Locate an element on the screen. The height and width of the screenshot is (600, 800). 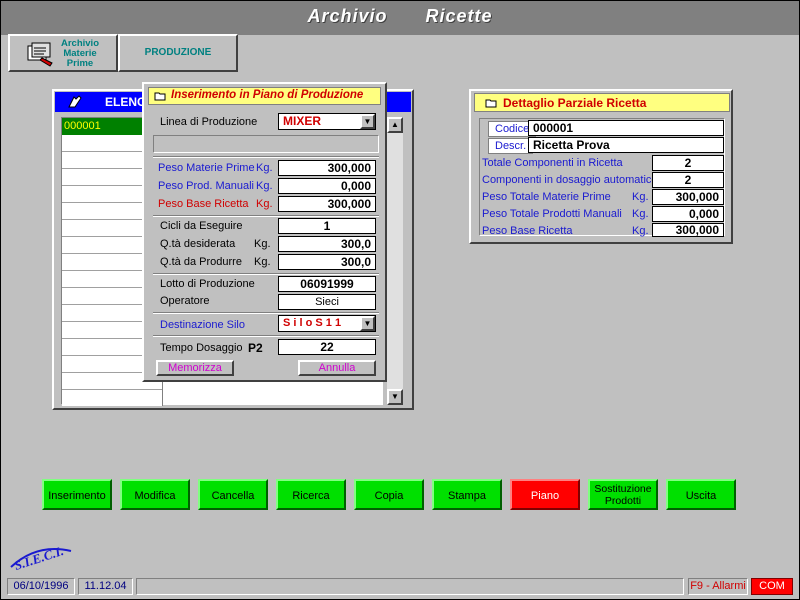
tempo-tag: P2 is located at coordinates (255, 348).